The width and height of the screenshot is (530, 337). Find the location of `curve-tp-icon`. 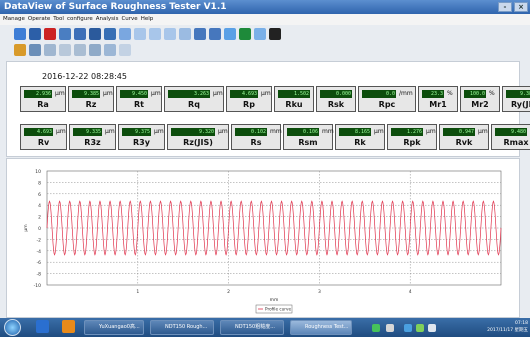

curve-tp-icon is located at coordinates (185, 34).